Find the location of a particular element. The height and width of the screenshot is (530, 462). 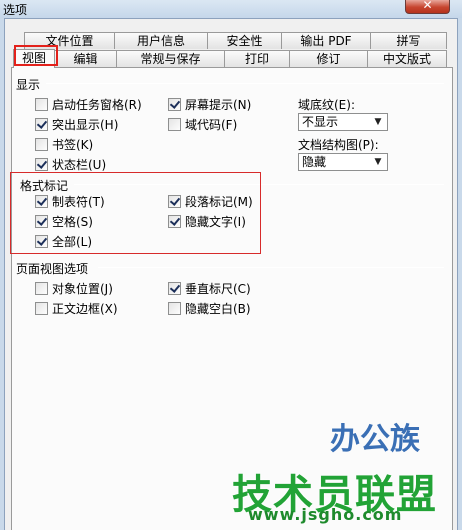

checkbox-all-marks: 全部(L) is located at coordinates (63, 241).